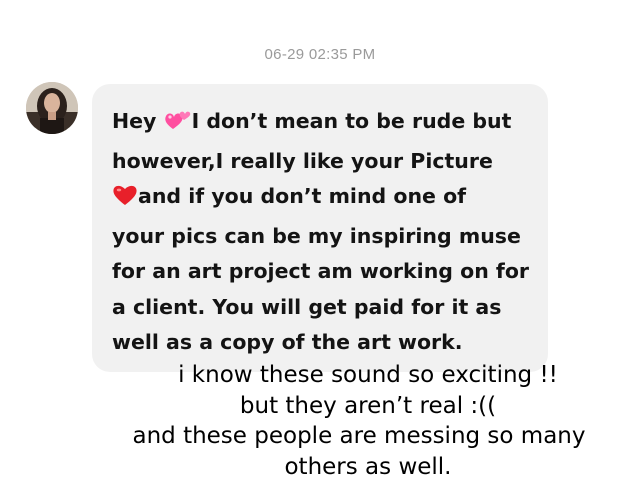 The image size is (640, 499). I want to click on message-line-text: your pics can be my inspiring muse, so click(316, 235).